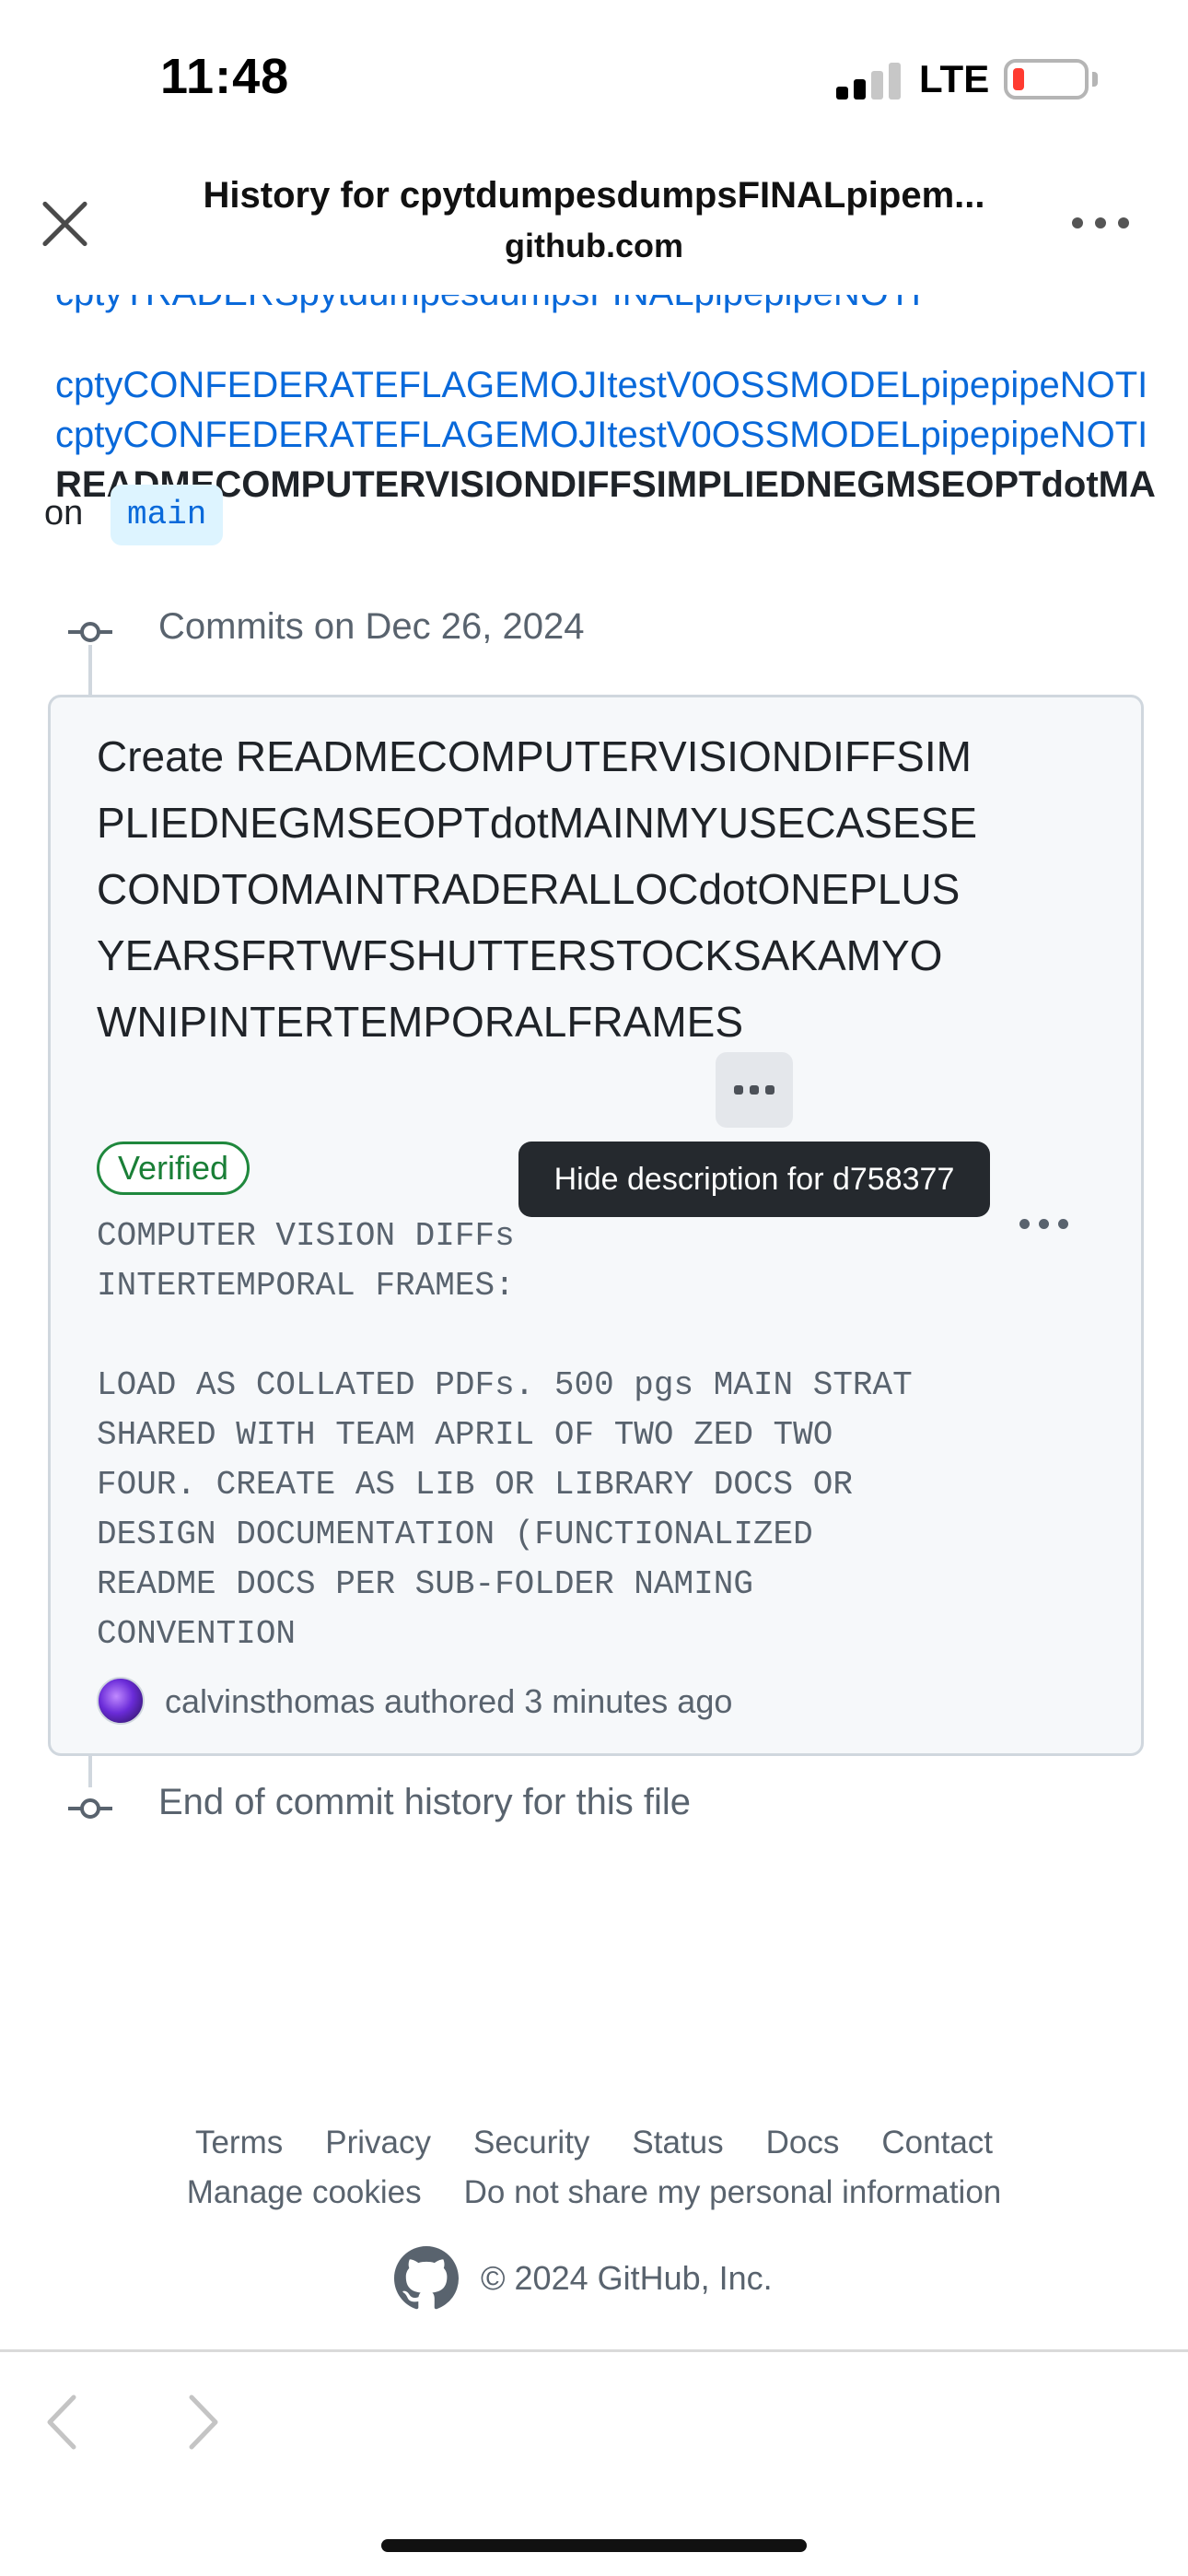  I want to click on more-options-icon, so click(1100, 223).